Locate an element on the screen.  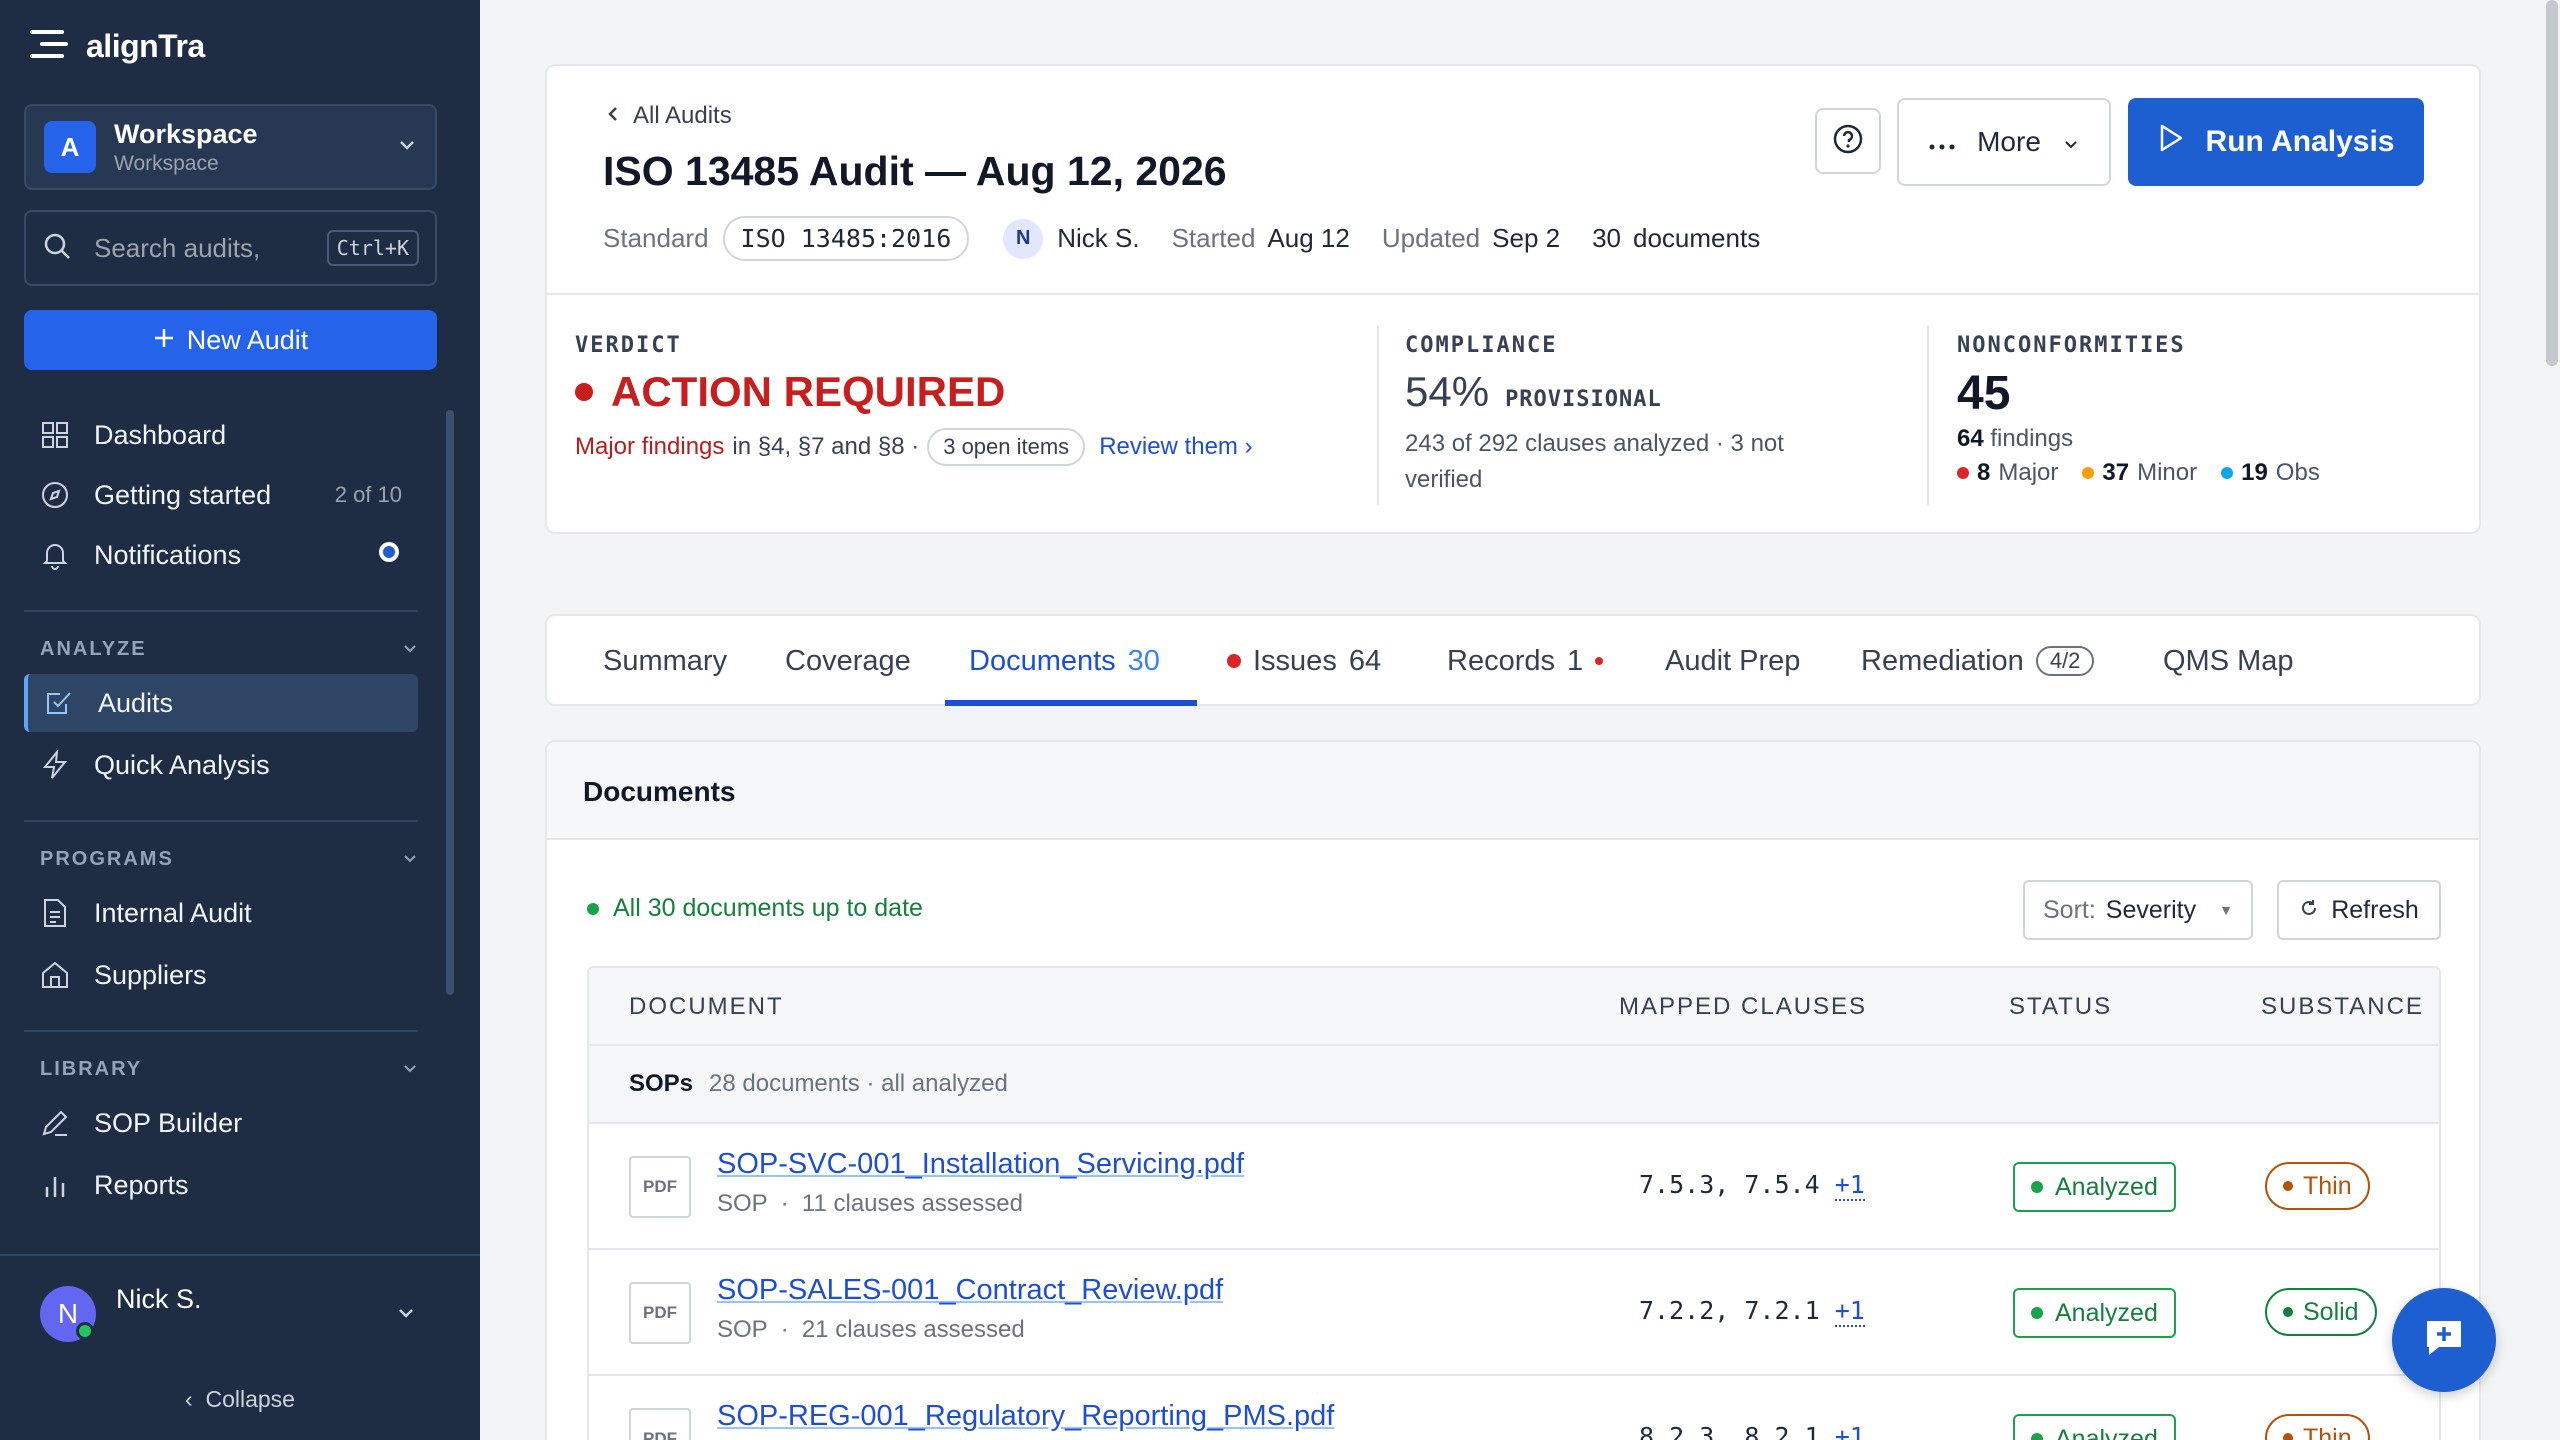
section-title: ANALYZE is located at coordinates (93, 649).